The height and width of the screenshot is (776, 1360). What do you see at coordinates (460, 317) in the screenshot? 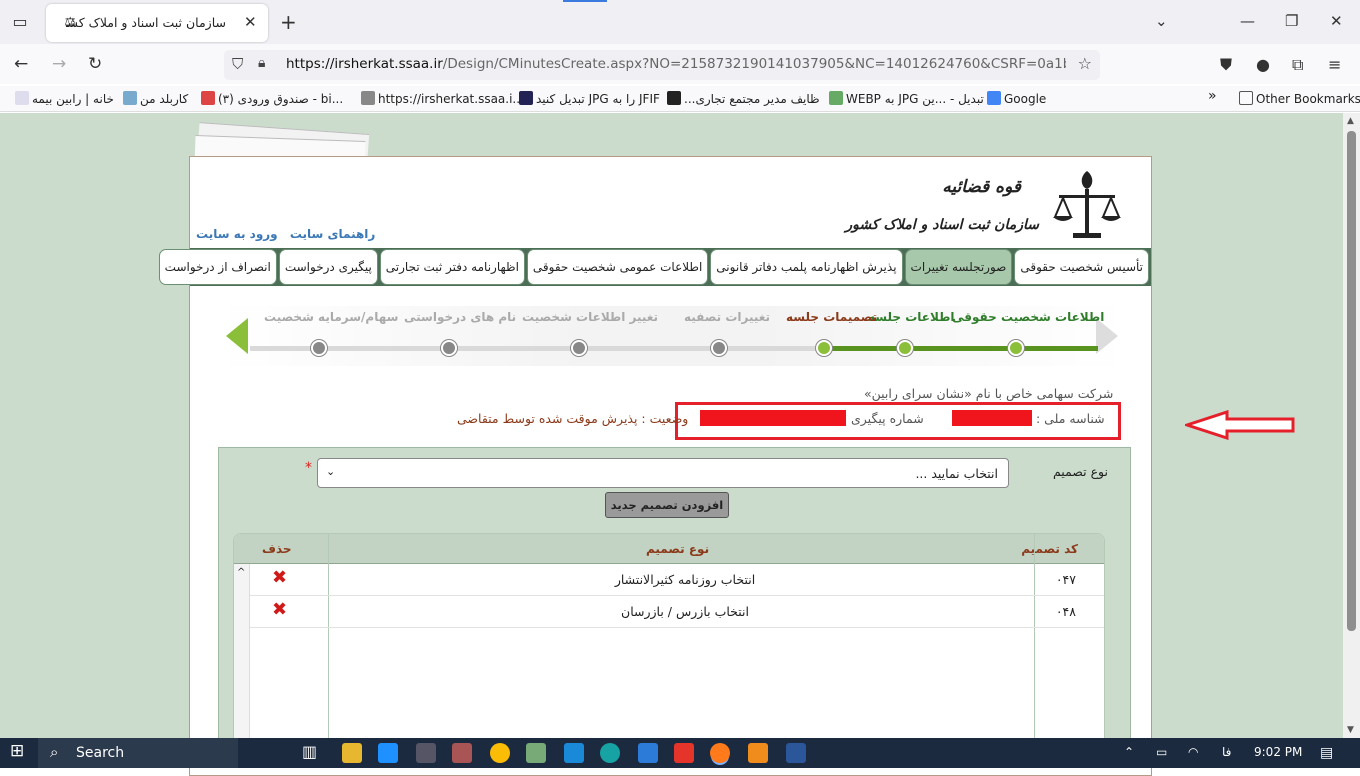
I see `step-label: نام های درخواستی` at bounding box center [460, 317].